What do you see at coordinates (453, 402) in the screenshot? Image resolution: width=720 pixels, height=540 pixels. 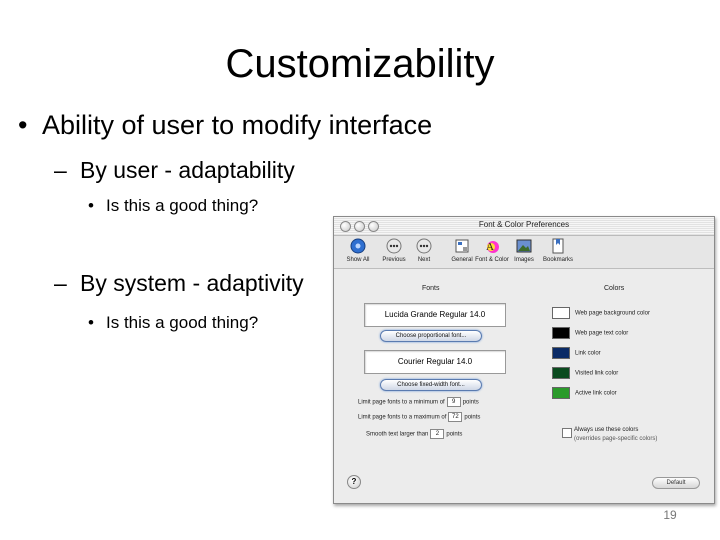 I see `min-font-field: 9` at bounding box center [453, 402].